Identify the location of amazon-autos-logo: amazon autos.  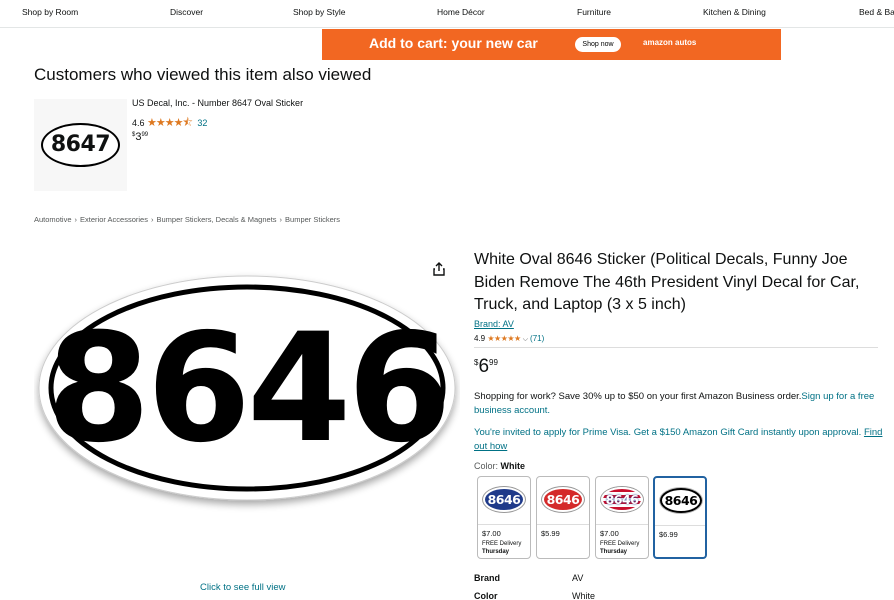
(670, 42).